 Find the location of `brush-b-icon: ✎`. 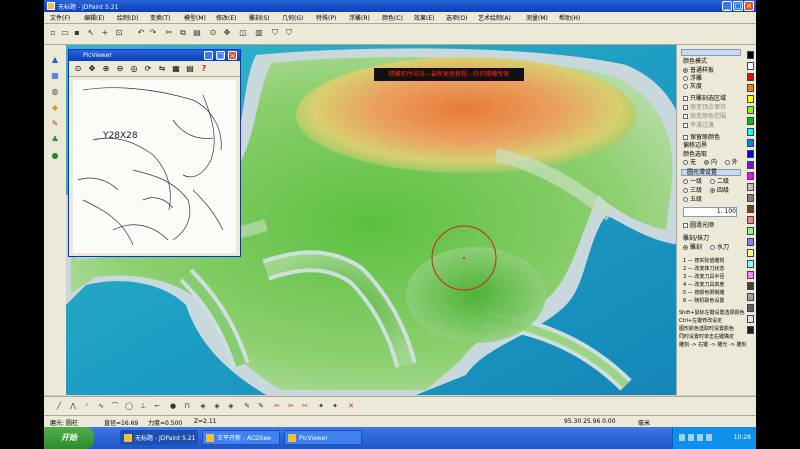

brush-b-icon: ✎ is located at coordinates (261, 406).